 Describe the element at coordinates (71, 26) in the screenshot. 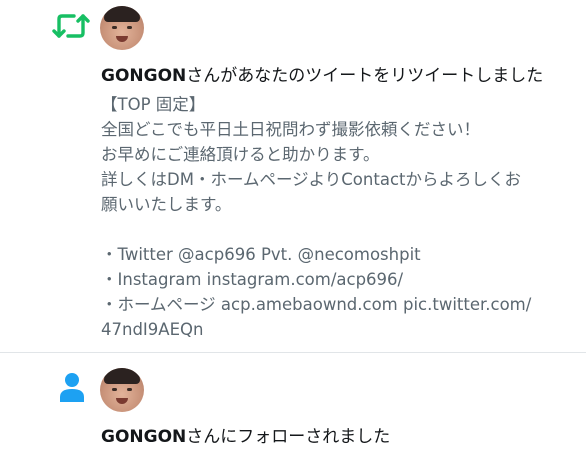

I see `retweet-icon` at that location.